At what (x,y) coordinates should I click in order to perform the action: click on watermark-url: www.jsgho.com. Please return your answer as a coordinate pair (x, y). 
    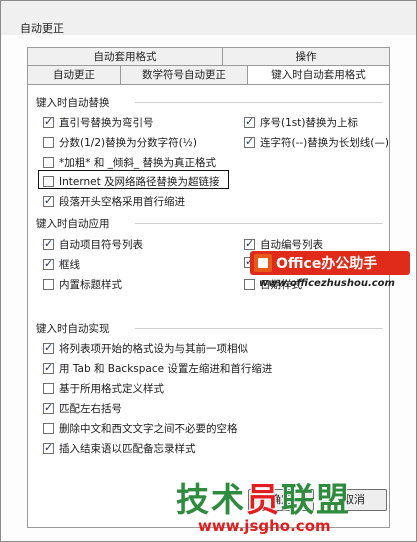
    Looking at the image, I should click on (264, 526).